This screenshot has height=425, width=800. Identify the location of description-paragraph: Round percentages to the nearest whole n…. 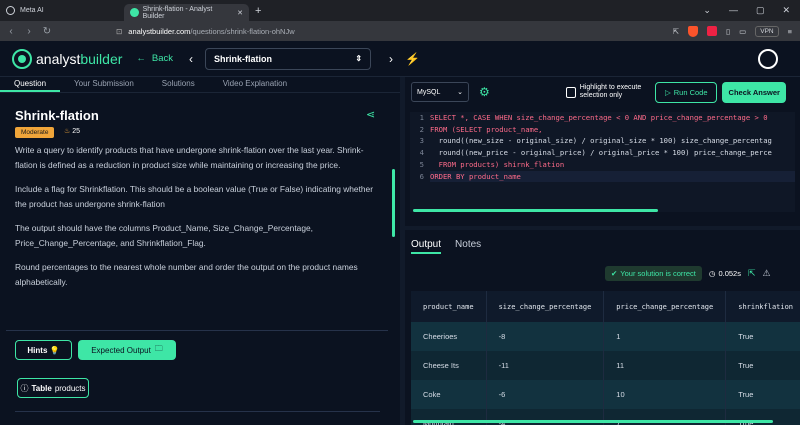
(186, 274).